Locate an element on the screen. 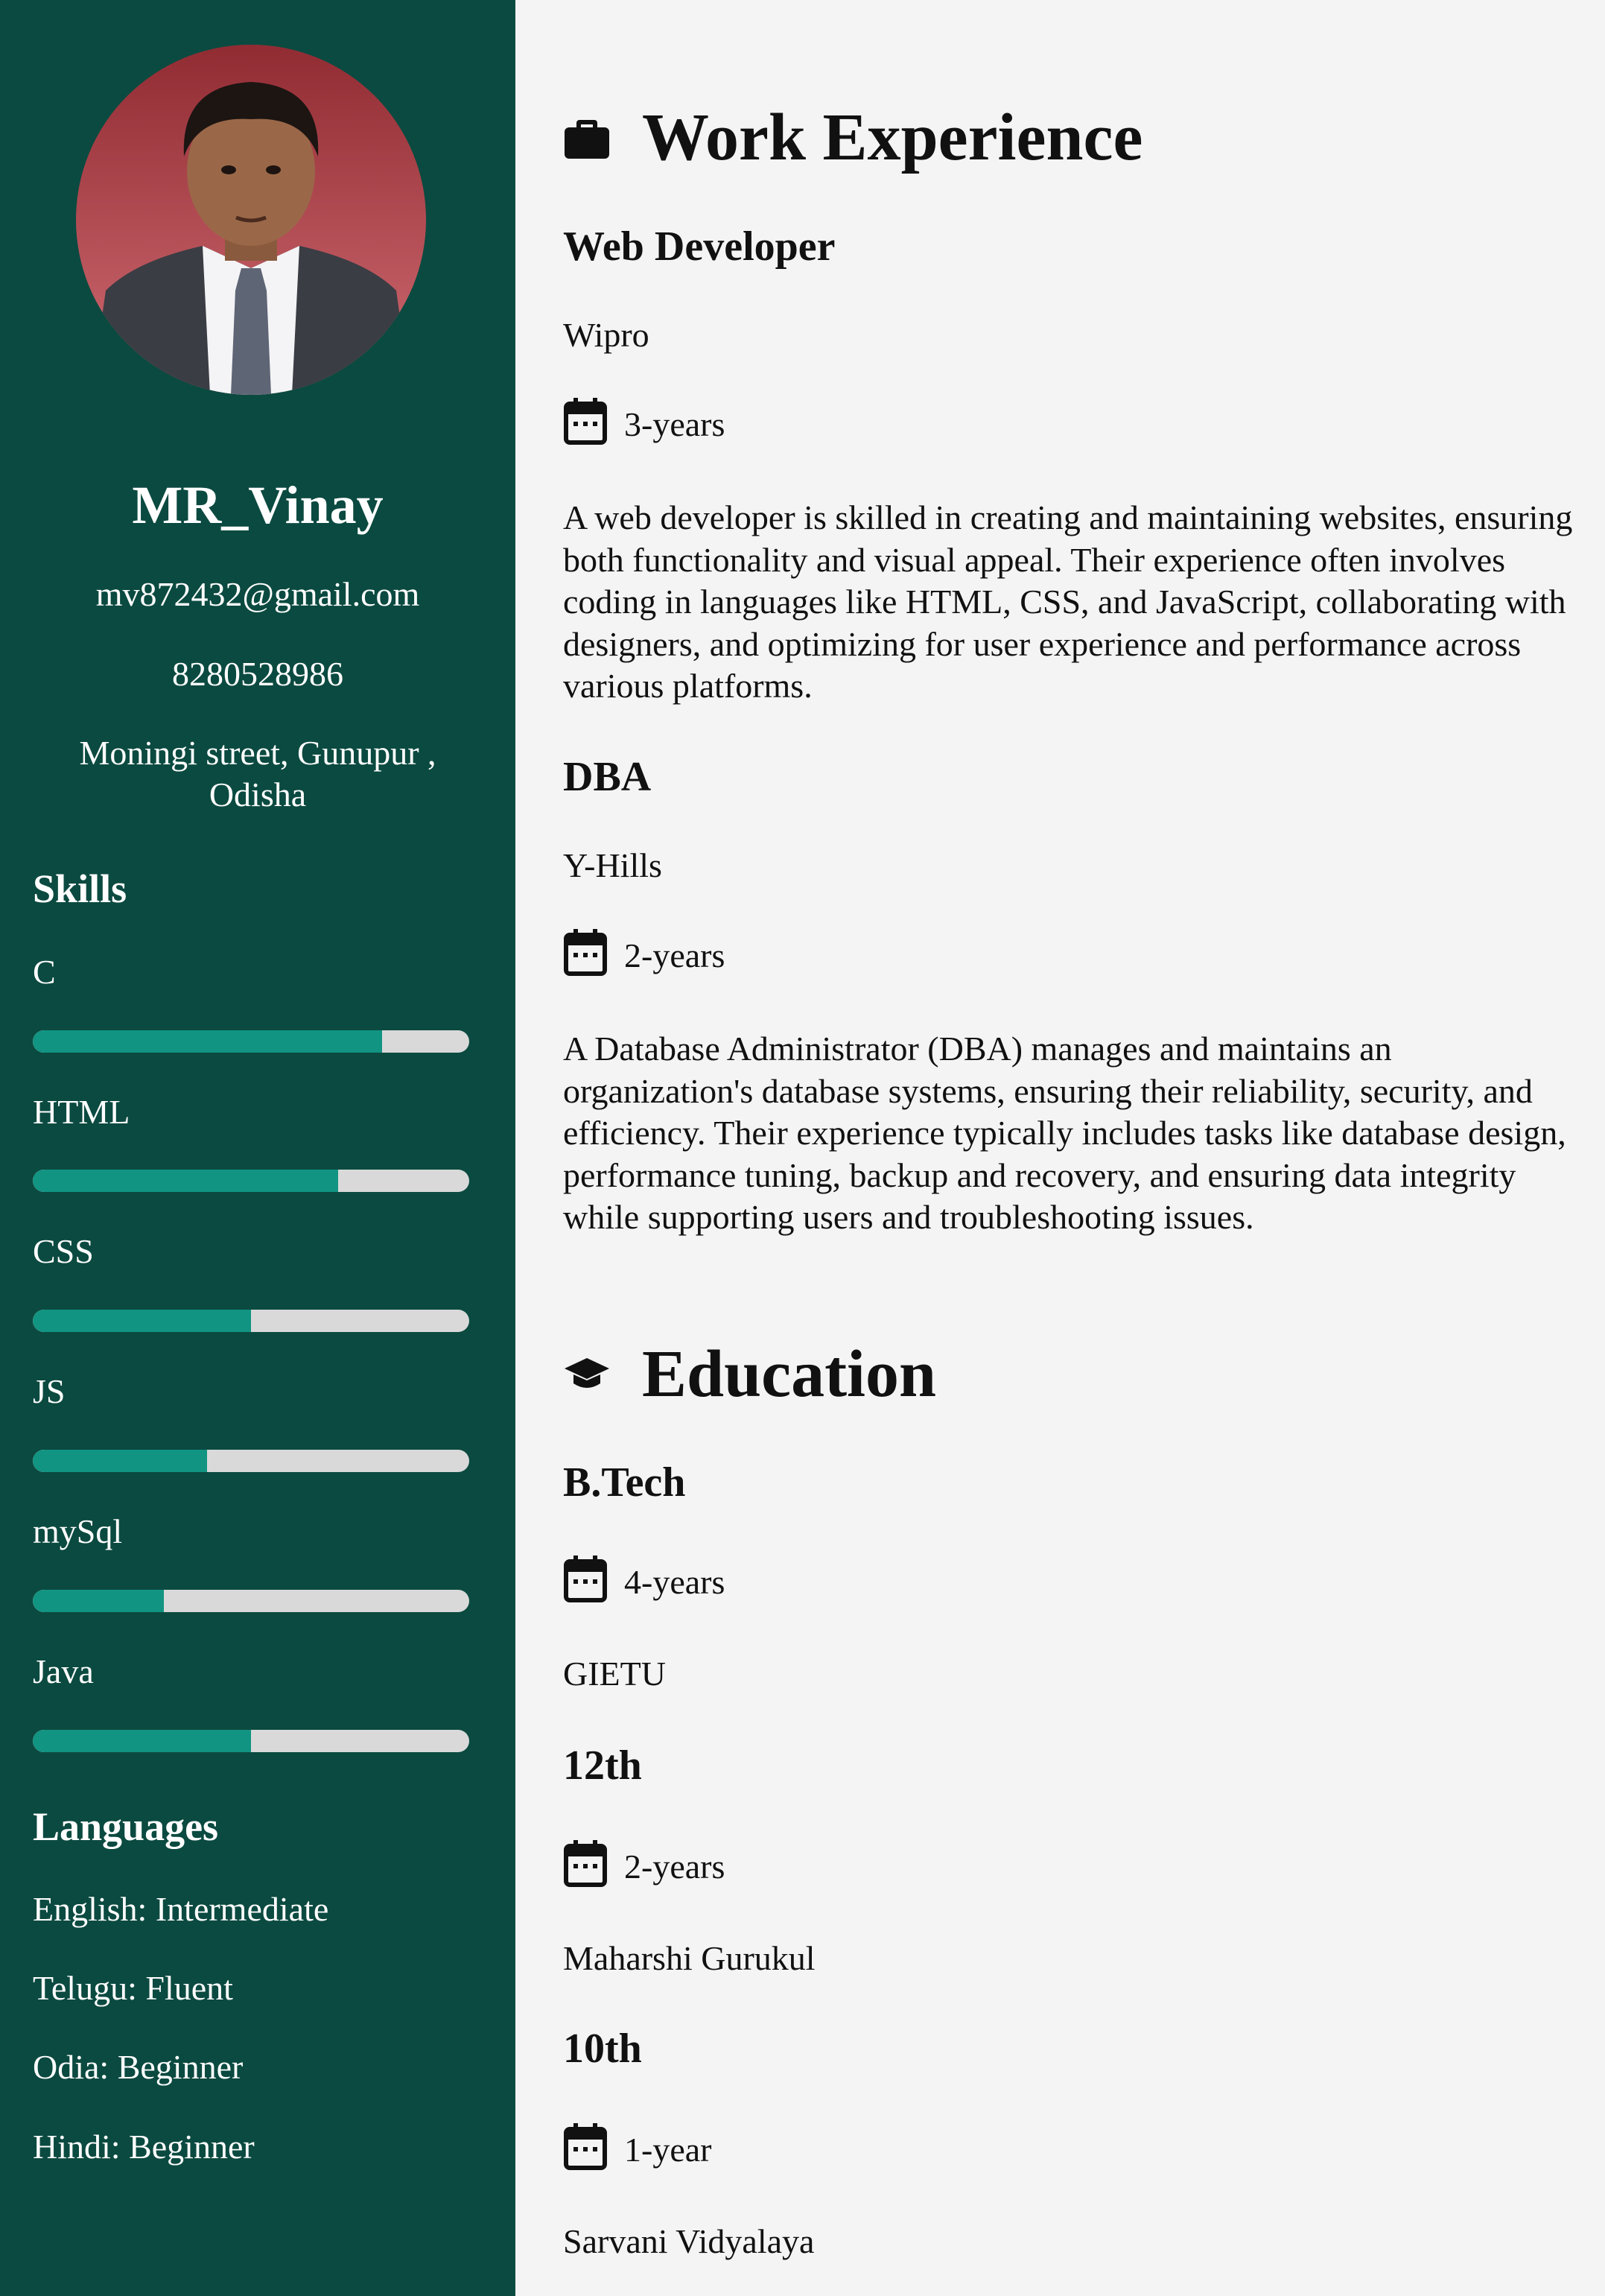 This screenshot has width=1605, height=2296. job-duration: 2-years is located at coordinates (644, 953).